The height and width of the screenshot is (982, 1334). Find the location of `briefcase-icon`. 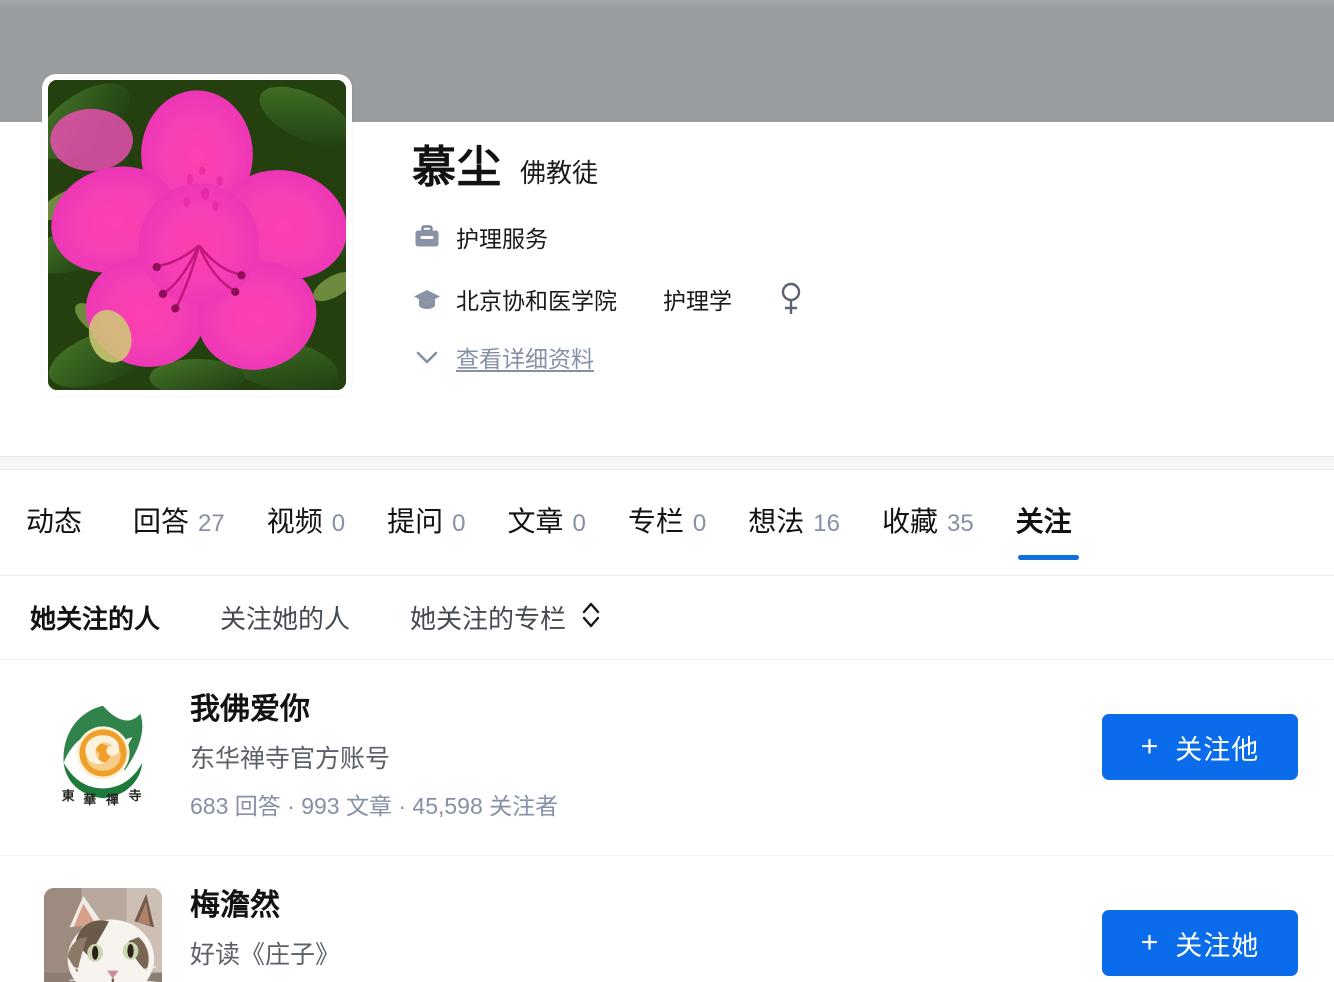

briefcase-icon is located at coordinates (427, 237).